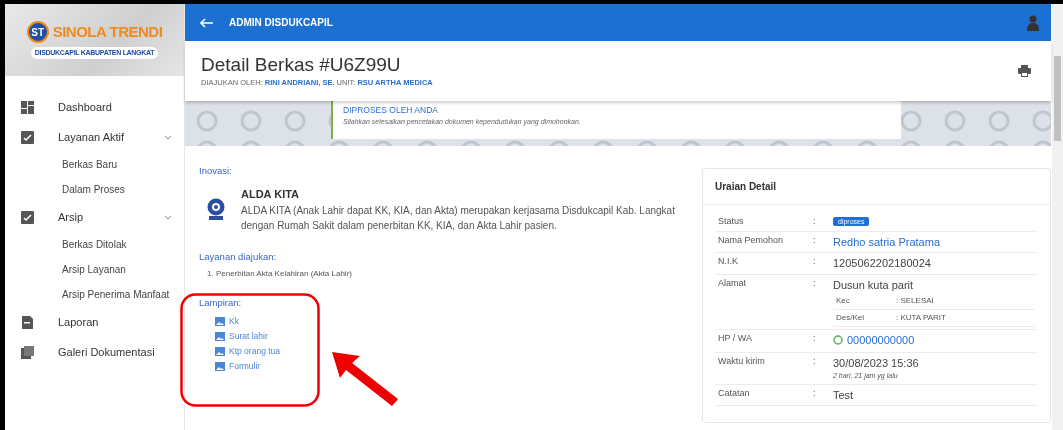  What do you see at coordinates (37, 32) in the screenshot?
I see `logo-badge: ST` at bounding box center [37, 32].